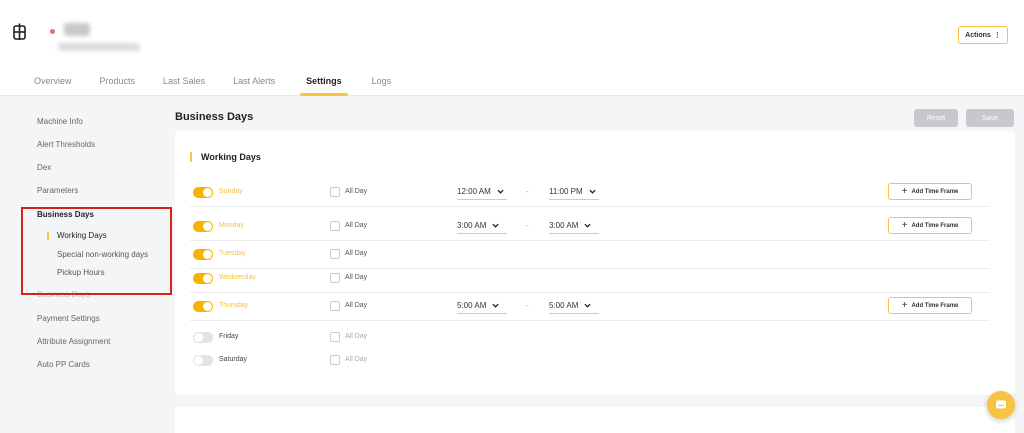  What do you see at coordinates (595, 280) in the screenshot?
I see `day-row-wednesday: Wednesday All Day` at bounding box center [595, 280].